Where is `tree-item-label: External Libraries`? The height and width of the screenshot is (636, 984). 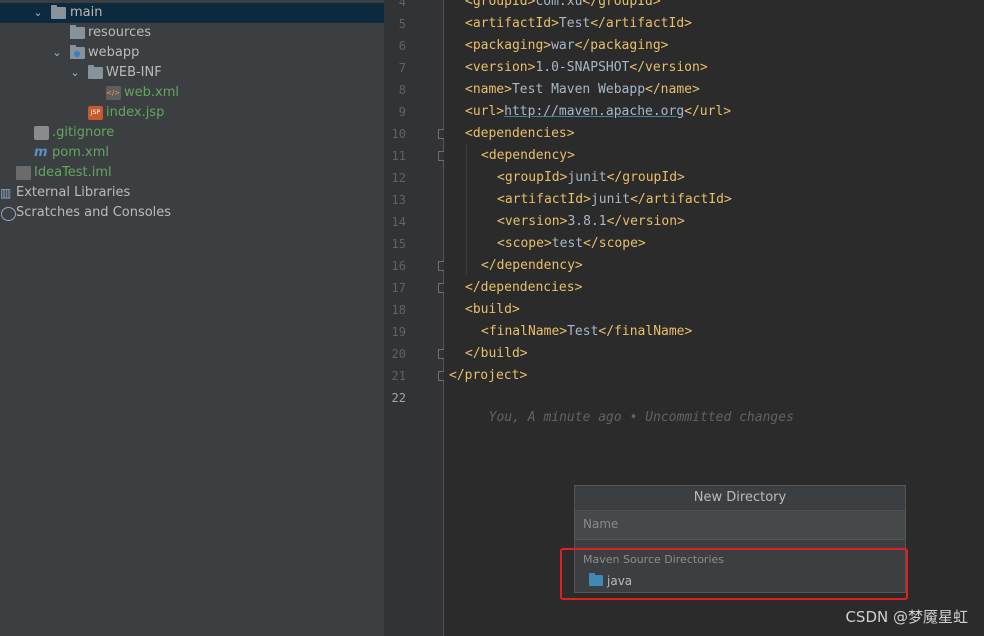 tree-item-label: External Libraries is located at coordinates (73, 192).